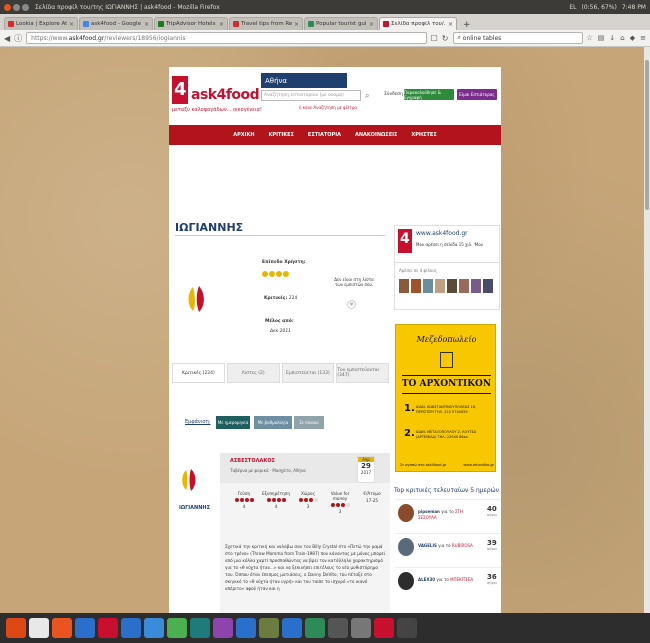 This screenshot has width=650, height=643. I want to click on menu-item: ΑΝΑΚΟΙΝΩΣΕΙΣ, so click(376, 135).